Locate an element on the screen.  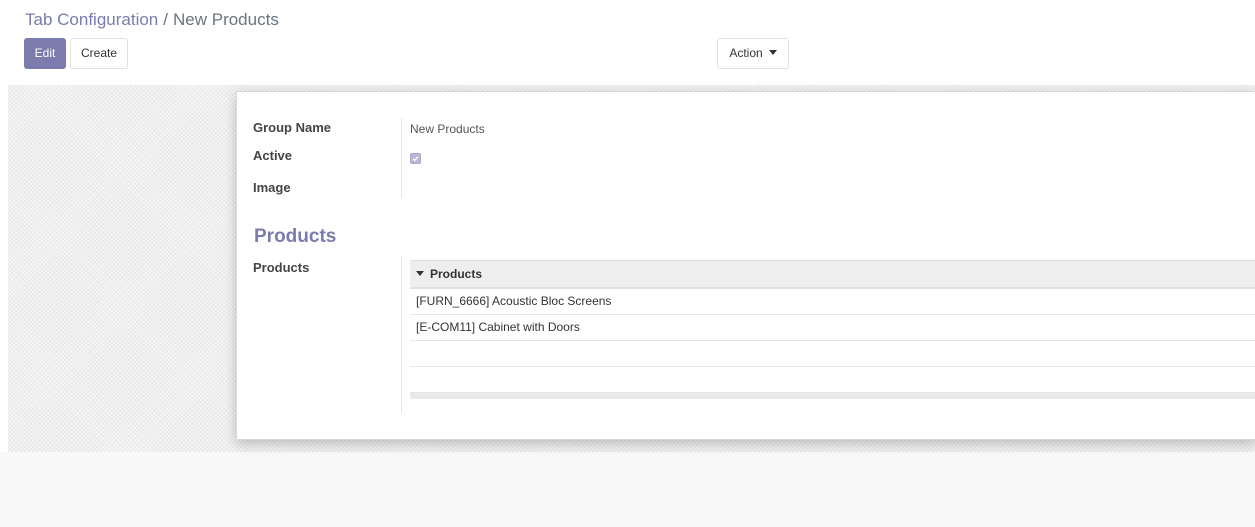
breadcrumb: Tab Configuration / New Products is located at coordinates (152, 20).